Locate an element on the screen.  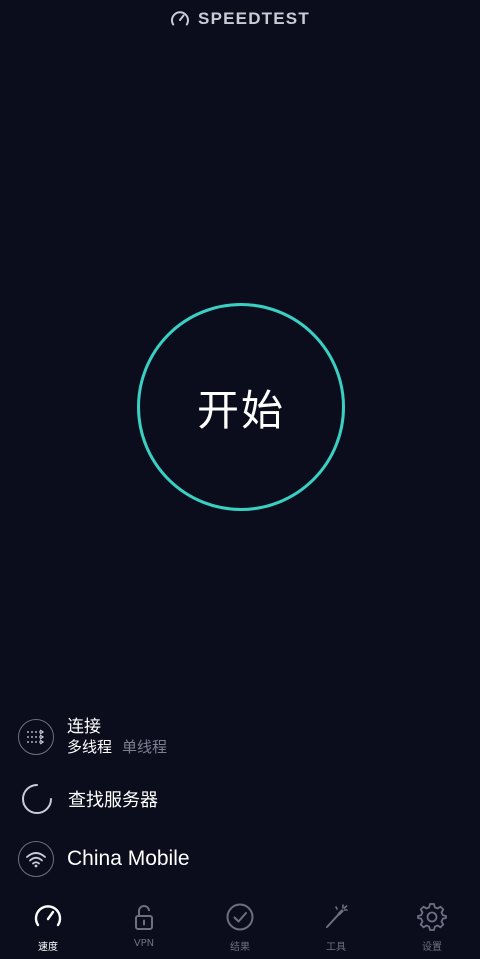
start-test-button: 开始 is located at coordinates (241, 407).